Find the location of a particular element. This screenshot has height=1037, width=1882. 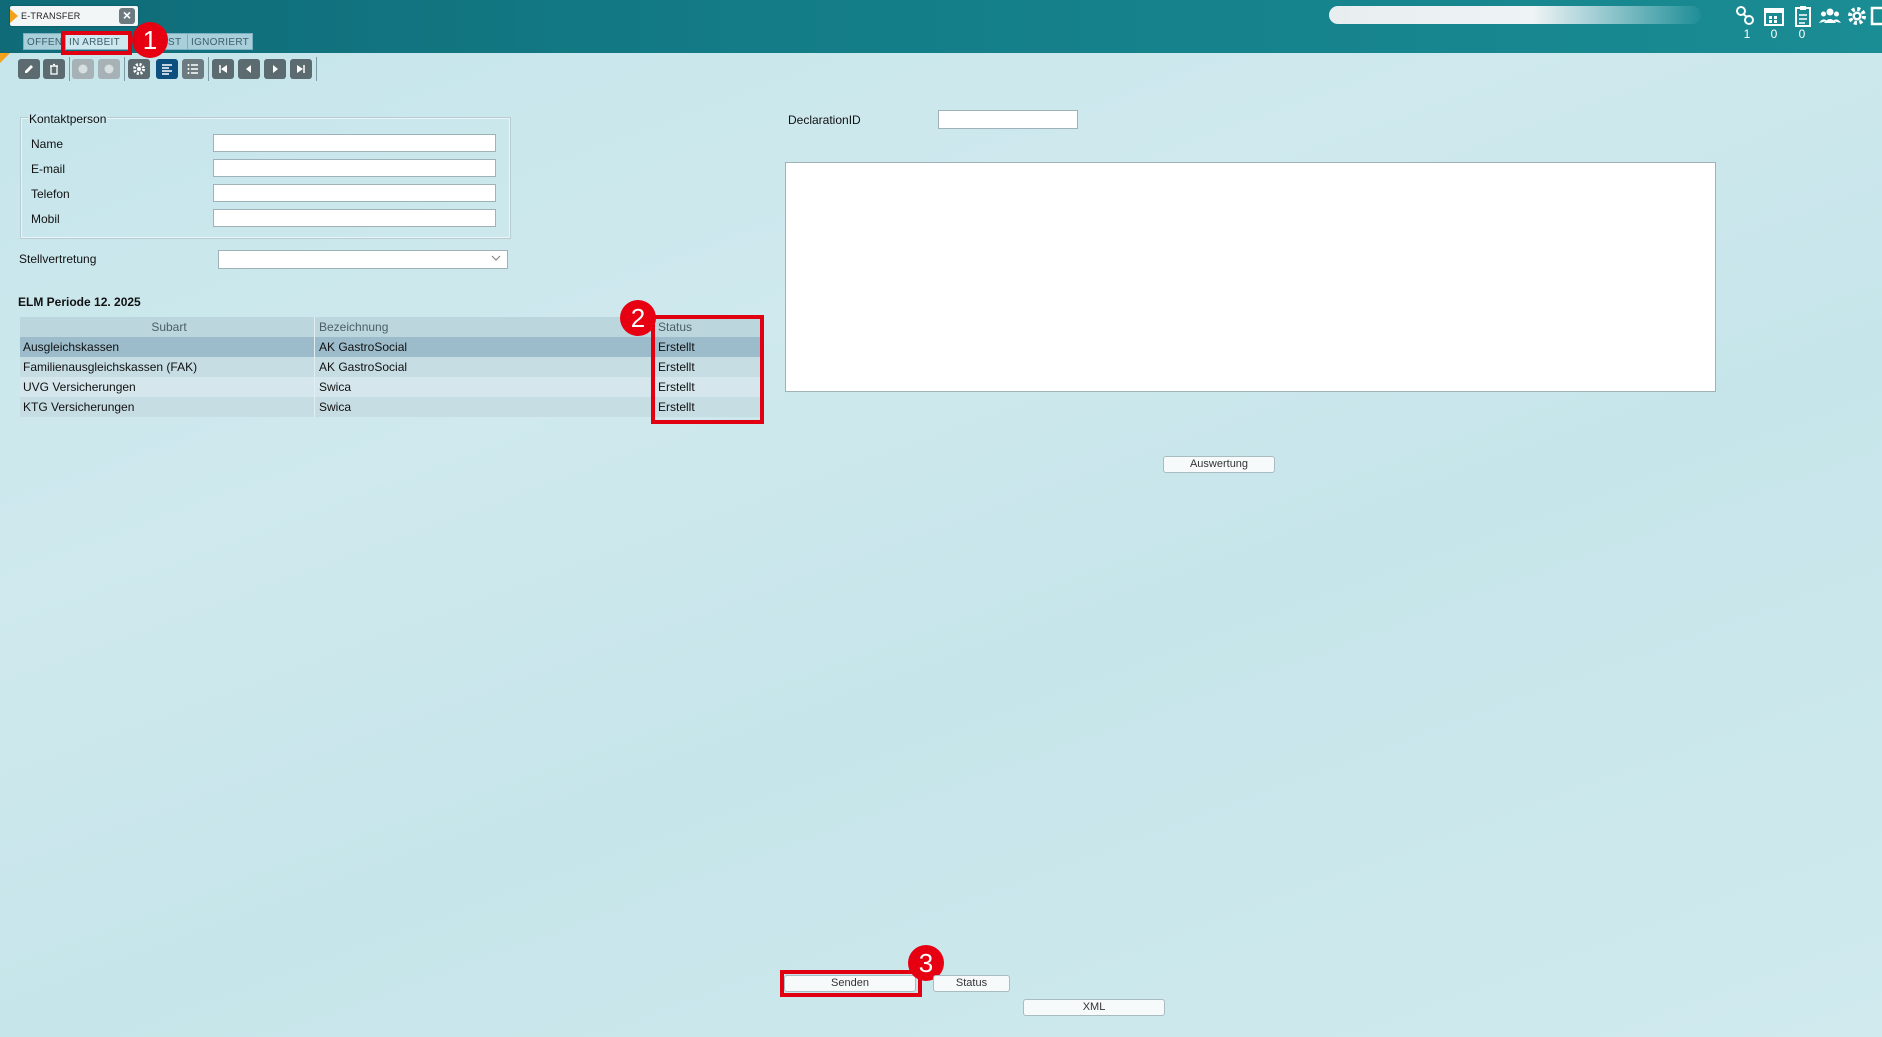

app-tab-title: E-TRANSFER is located at coordinates (51, 16).